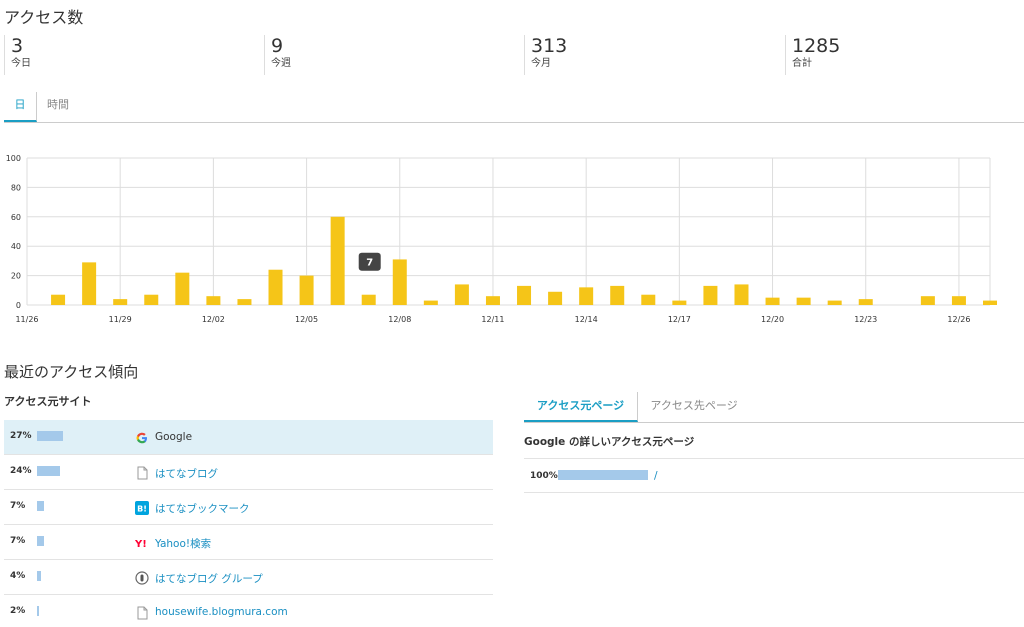 Image resolution: width=1024 pixels, height=627 pixels. Describe the element at coordinates (603, 475) in the screenshot. I see `detail-share-bar` at that location.